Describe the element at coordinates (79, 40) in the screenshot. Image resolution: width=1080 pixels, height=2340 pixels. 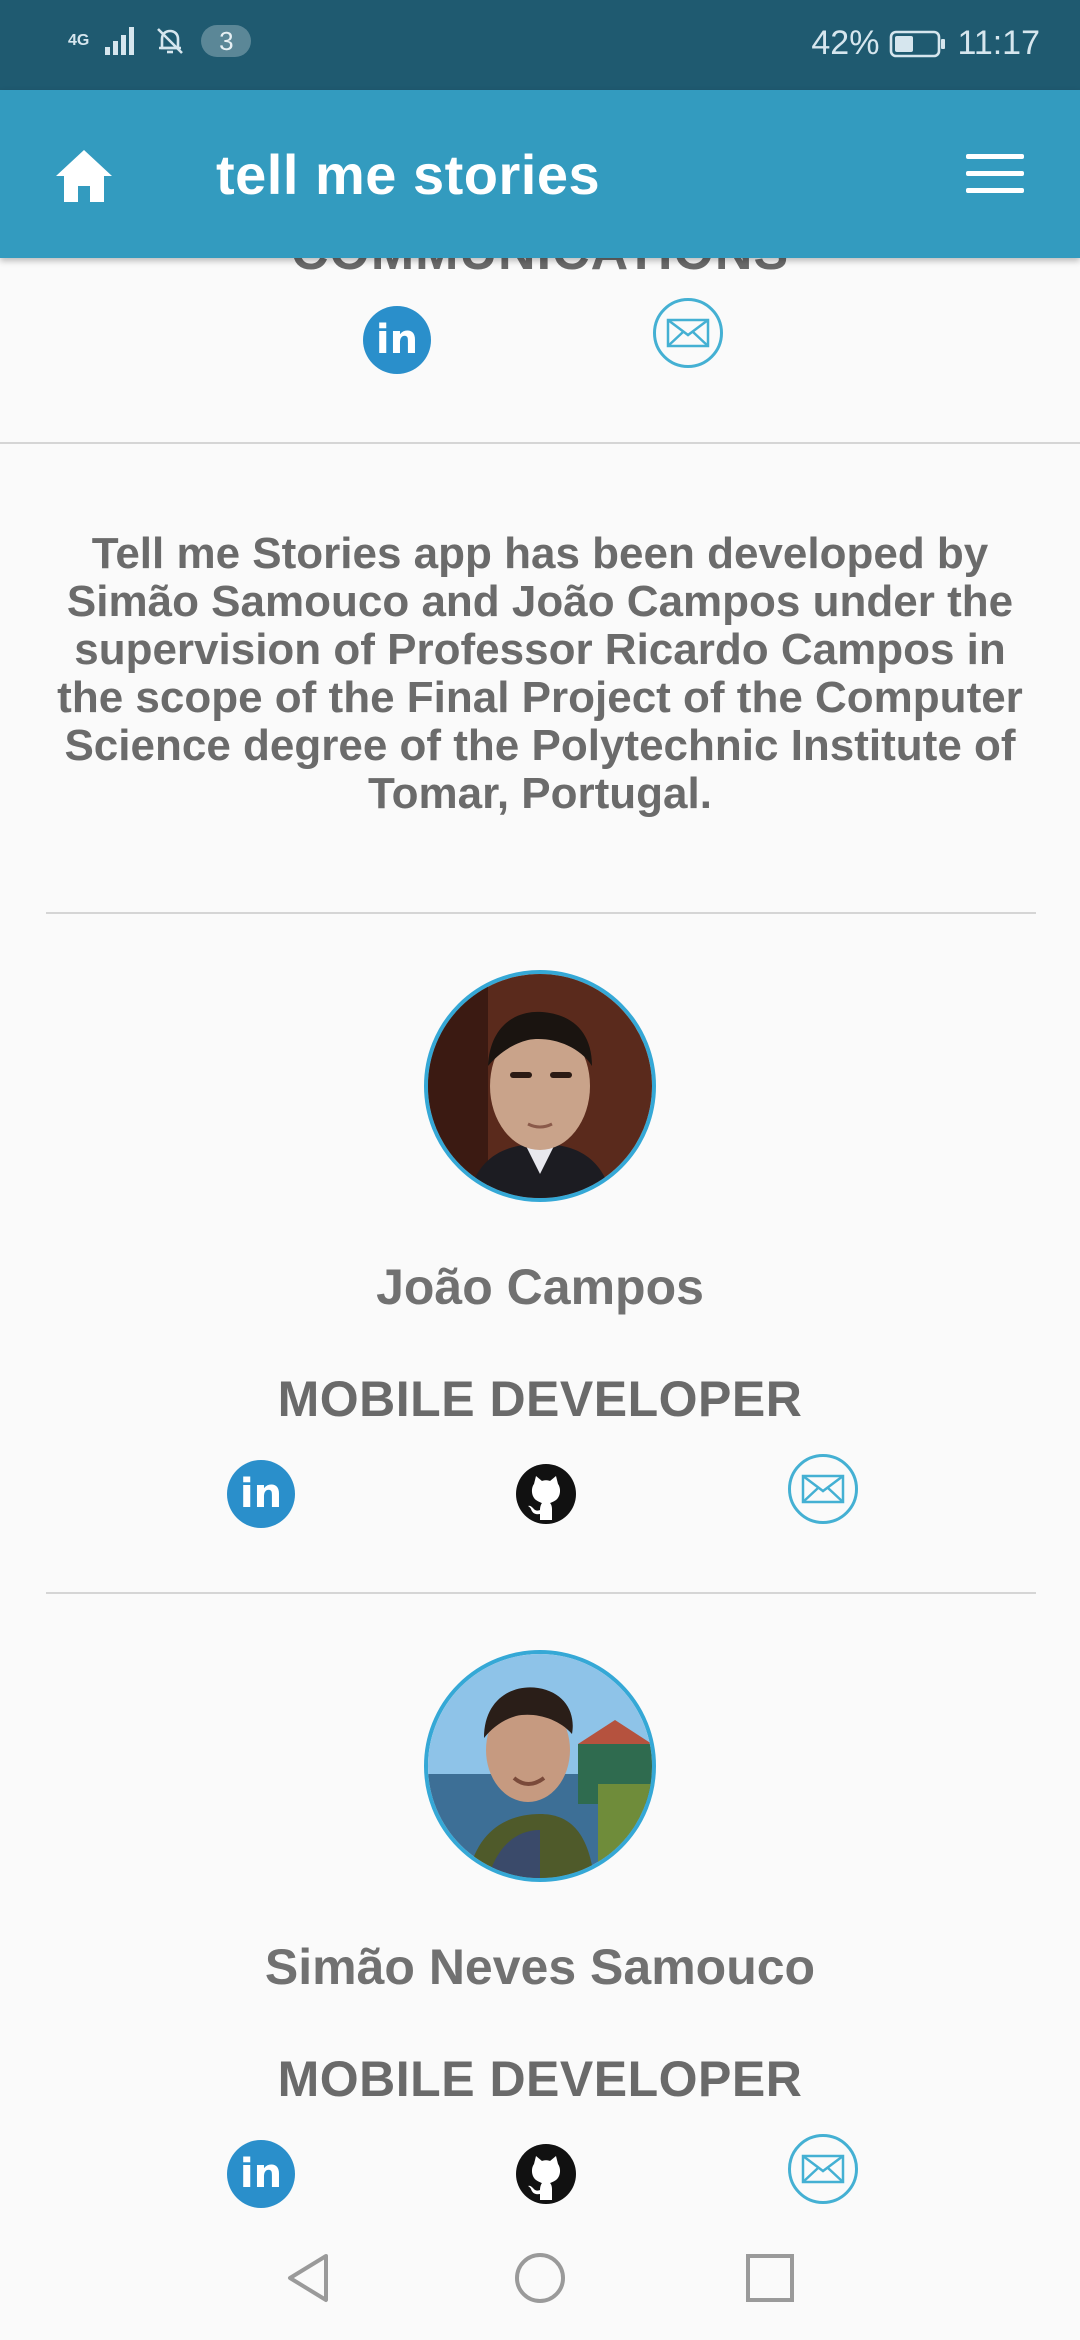
I see `network-type: 4G` at that location.